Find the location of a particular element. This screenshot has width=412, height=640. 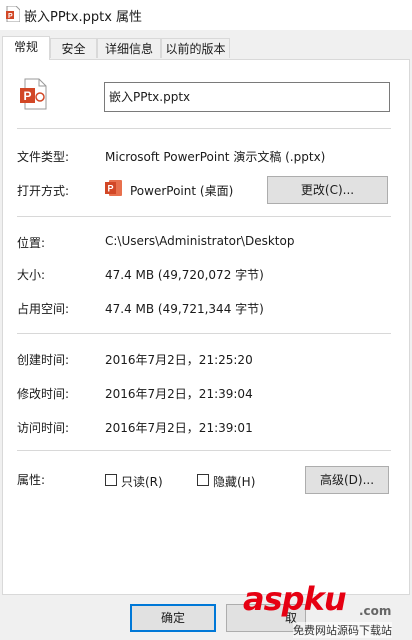

window-title: 嵌入PPtx.pptx 属性 is located at coordinates (83, 17).